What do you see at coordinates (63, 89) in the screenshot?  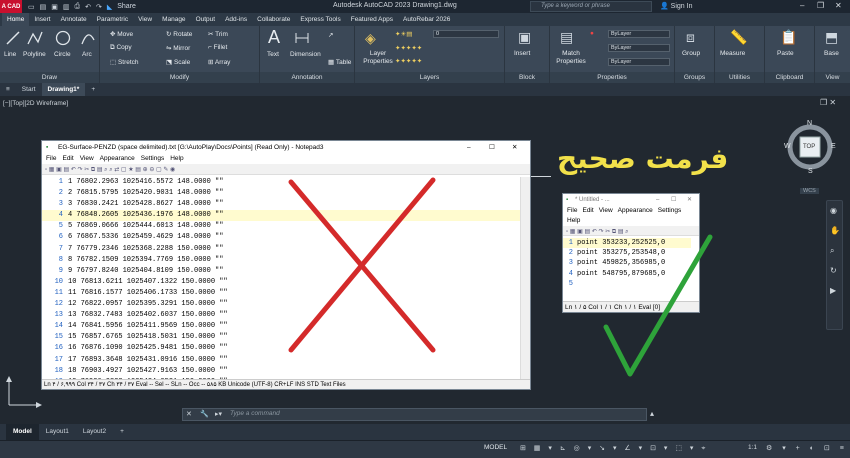 I see `file-tab-drawing1: Drawing1*` at bounding box center [63, 89].